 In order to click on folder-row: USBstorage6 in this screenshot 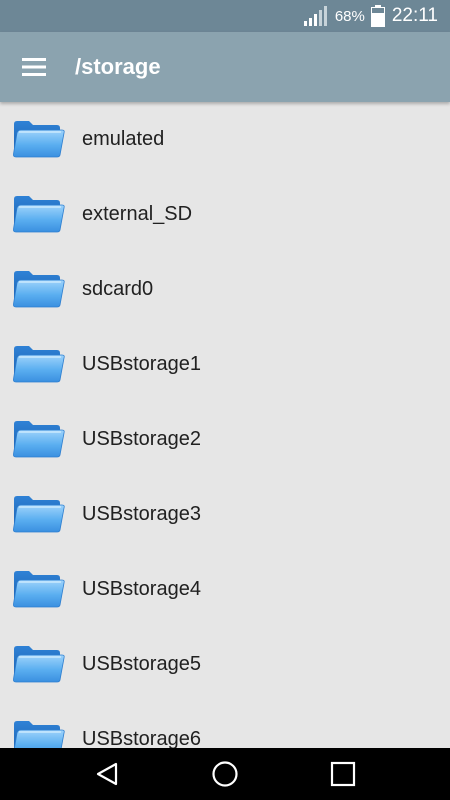, I will do `click(225, 725)`.